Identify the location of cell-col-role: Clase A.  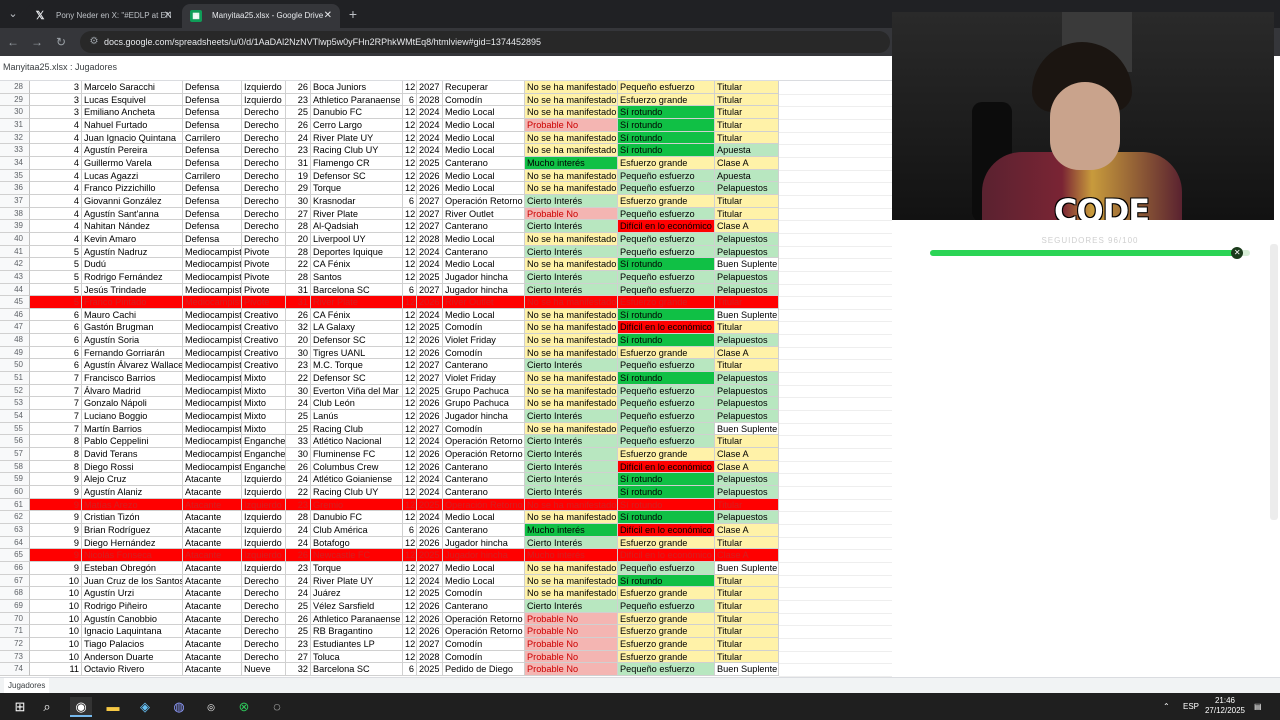
(747, 530).